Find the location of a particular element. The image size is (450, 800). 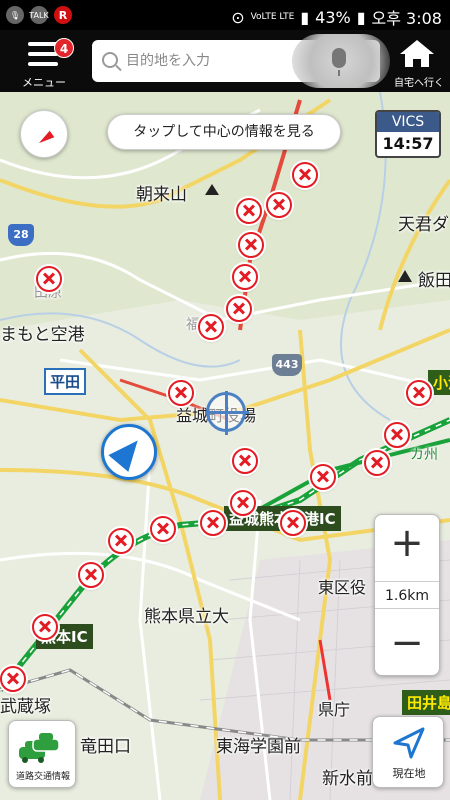

status-bar: 🎙 TALK R ⊙ VoLTE LTE ▮ 43% ▮ 오후 3:08 is located at coordinates (225, 15).